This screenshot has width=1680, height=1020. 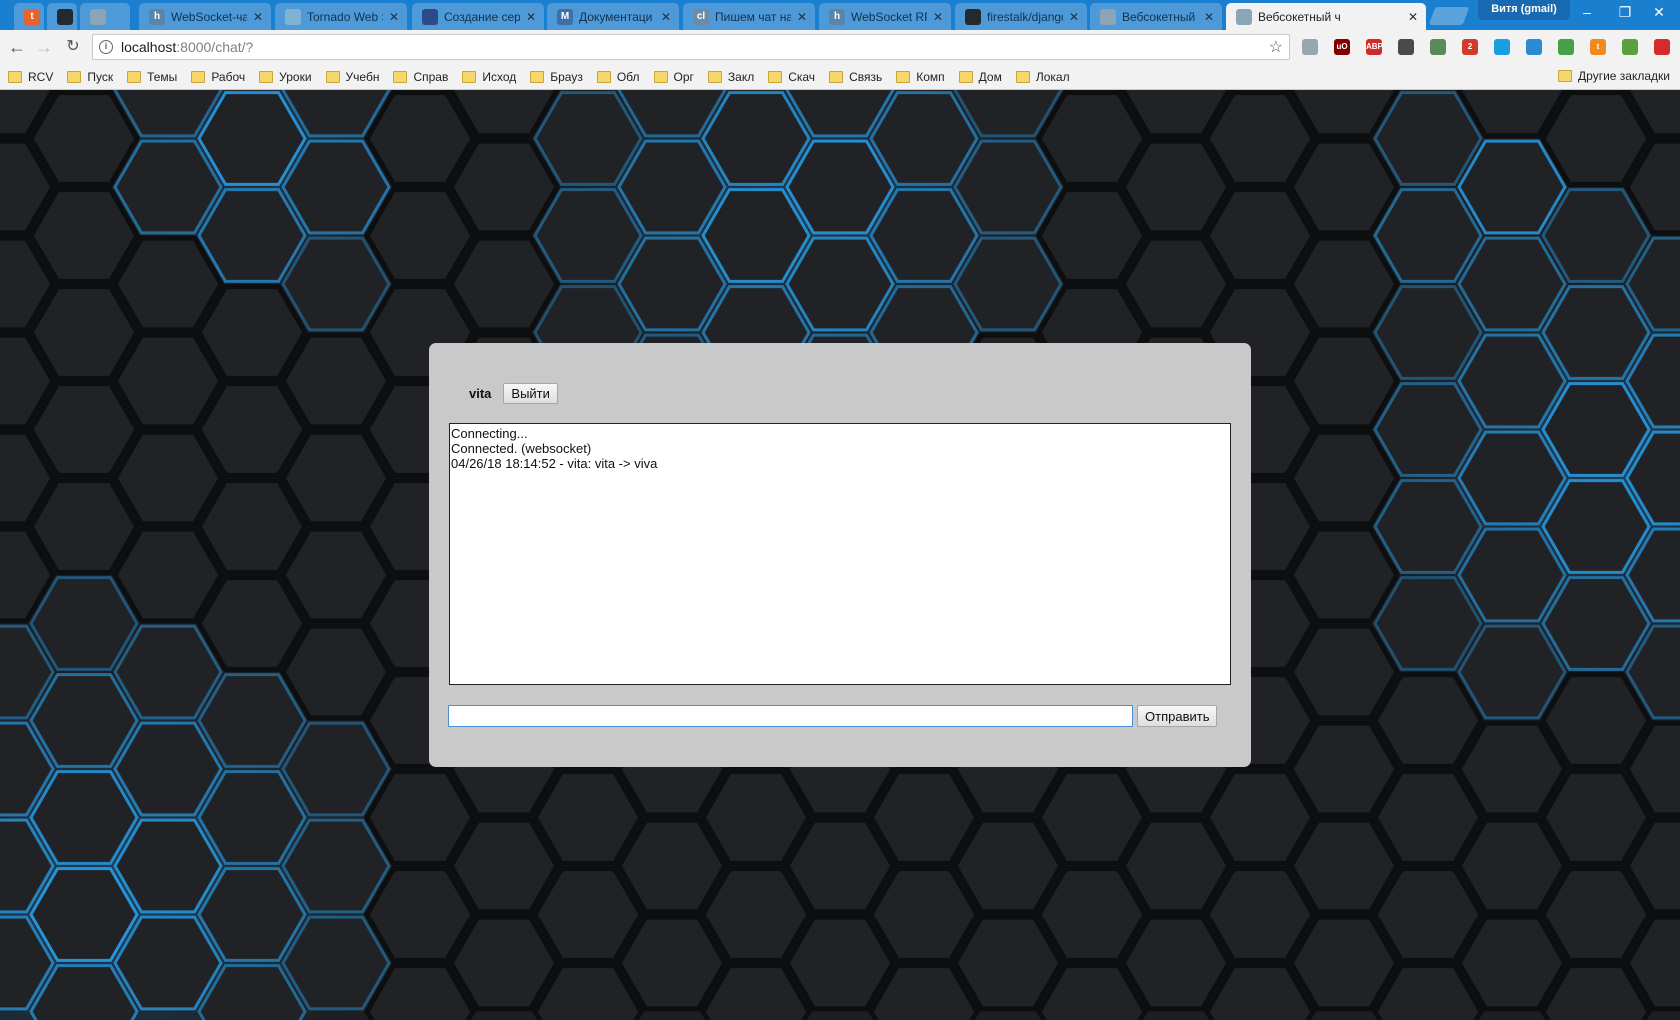 What do you see at coordinates (106, 47) in the screenshot?
I see `info-icon: i` at bounding box center [106, 47].